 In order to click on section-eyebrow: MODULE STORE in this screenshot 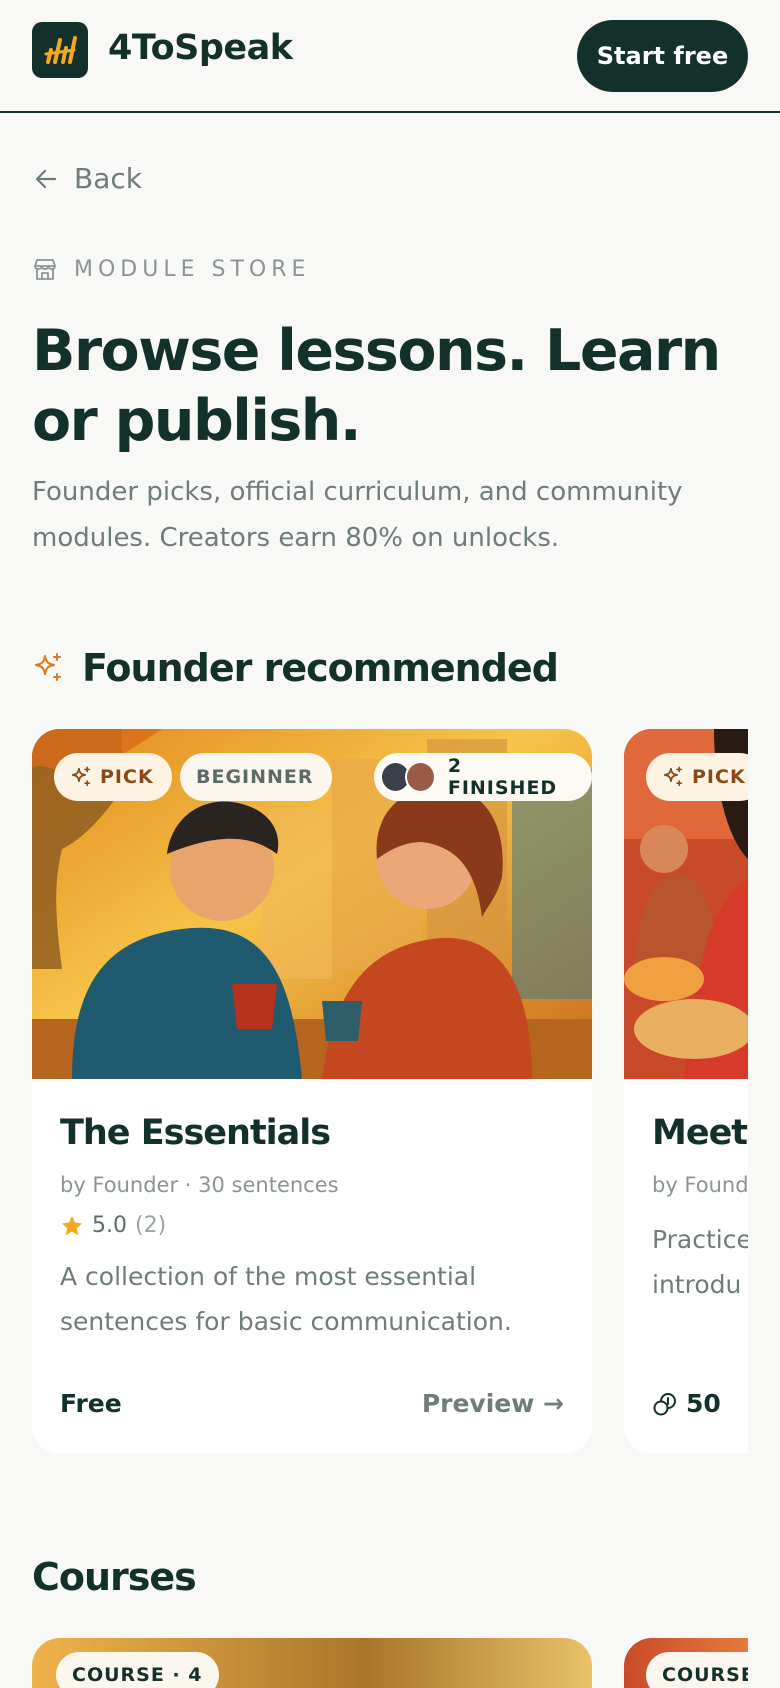, I will do `click(171, 269)`.